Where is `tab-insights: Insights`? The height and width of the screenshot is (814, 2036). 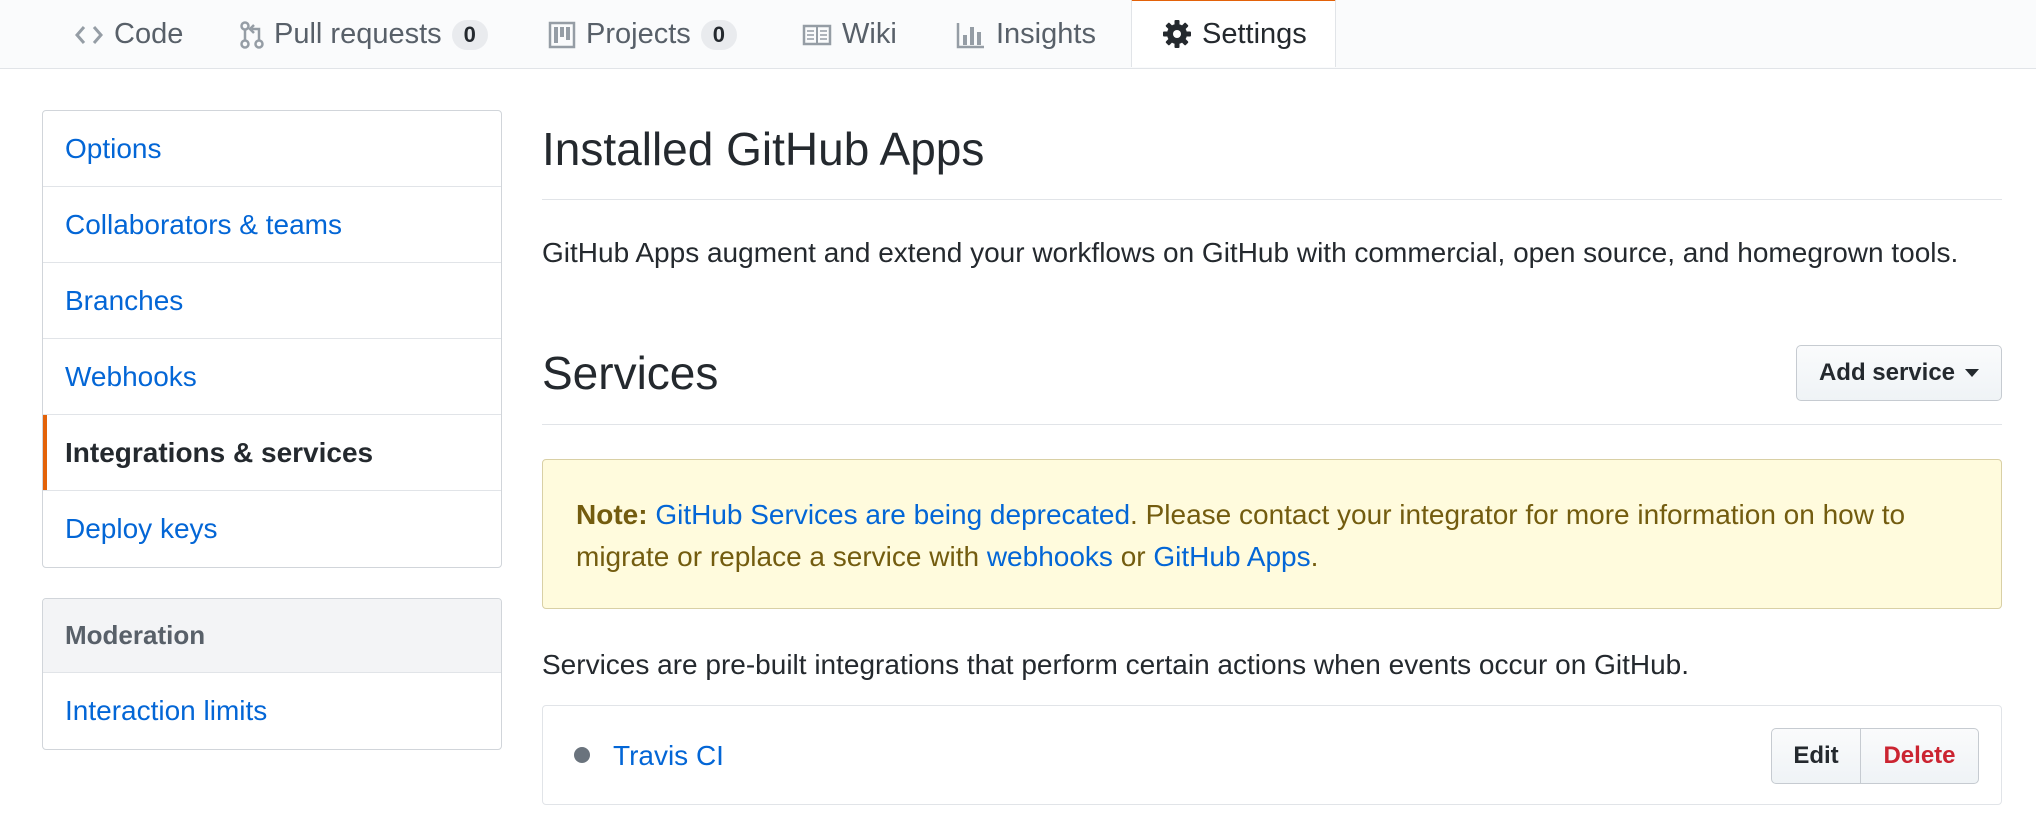
tab-insights: Insights is located at coordinates (1026, 34).